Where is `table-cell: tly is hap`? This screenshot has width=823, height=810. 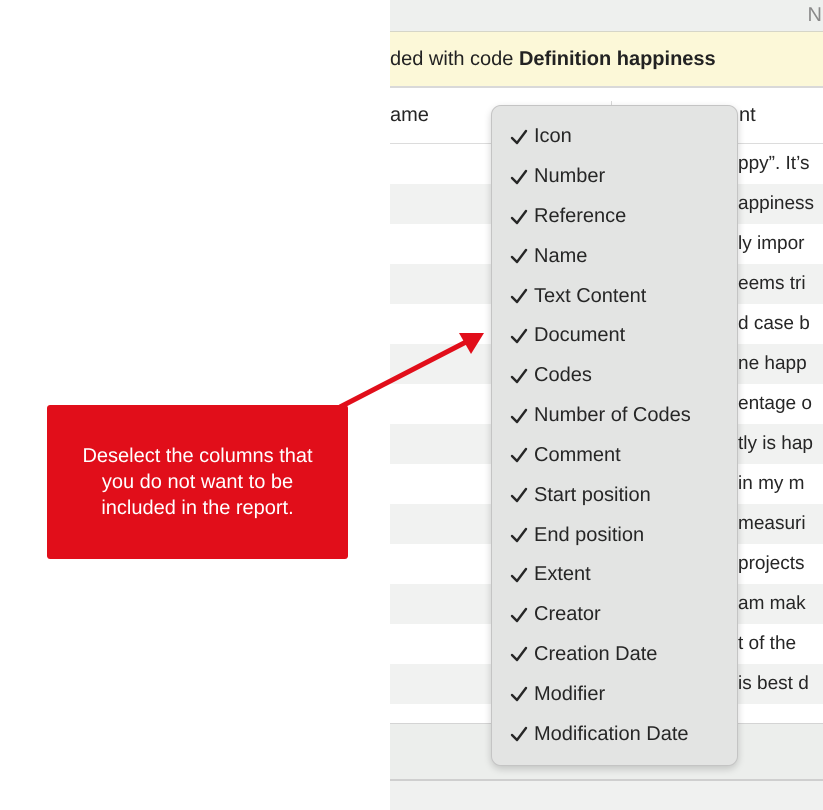 table-cell: tly is hap is located at coordinates (775, 444).